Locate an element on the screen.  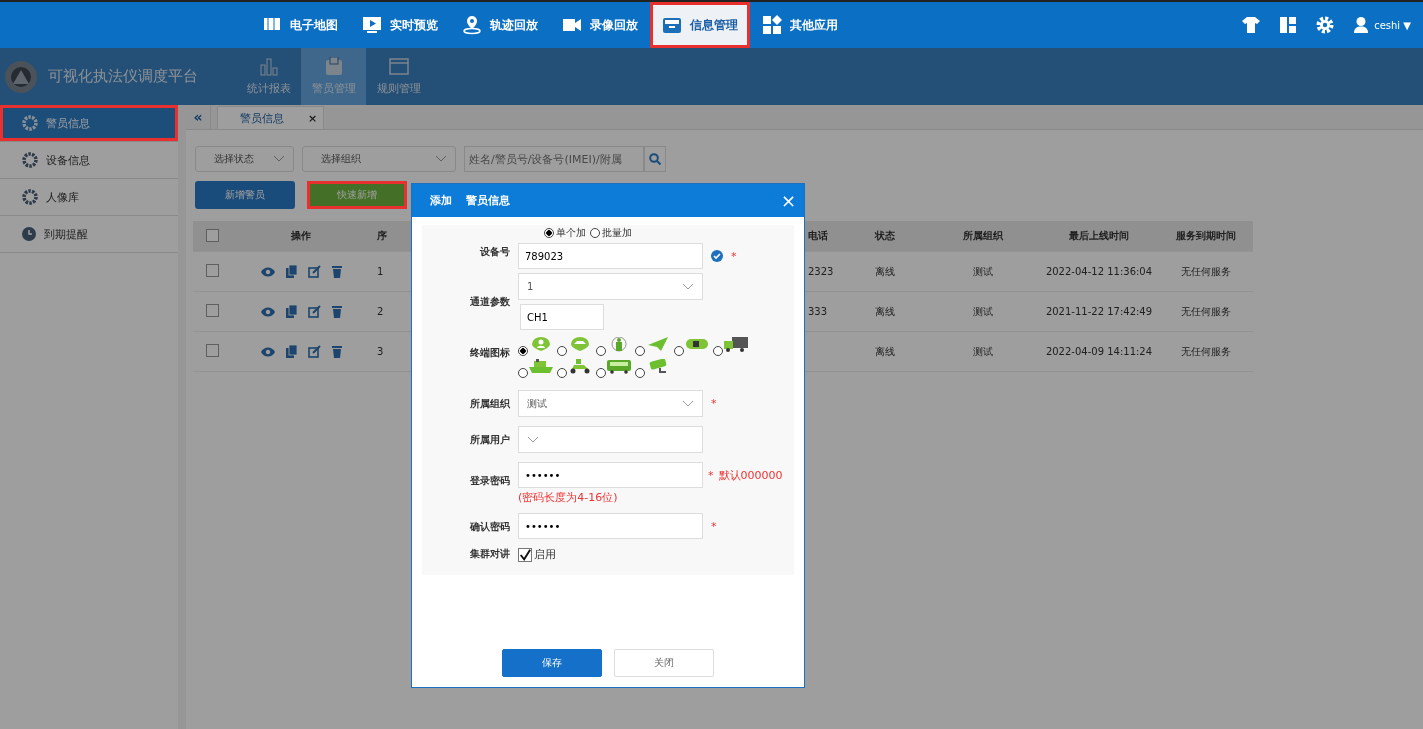
user-icon is located at coordinates (1361, 25).